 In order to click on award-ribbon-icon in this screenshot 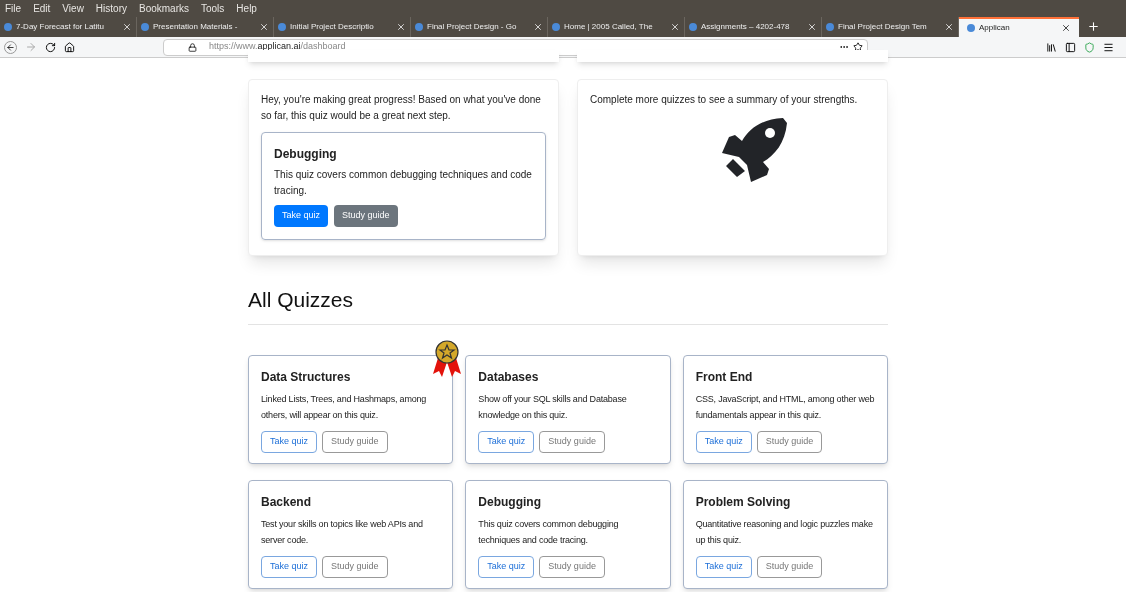, I will do `click(447, 358)`.